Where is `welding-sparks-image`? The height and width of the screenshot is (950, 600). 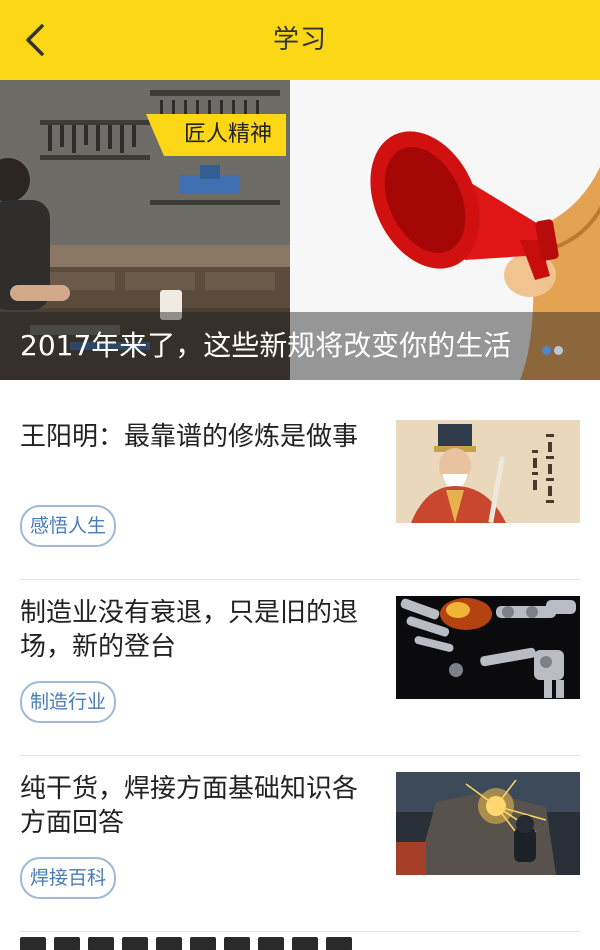 welding-sparks-image is located at coordinates (488, 823).